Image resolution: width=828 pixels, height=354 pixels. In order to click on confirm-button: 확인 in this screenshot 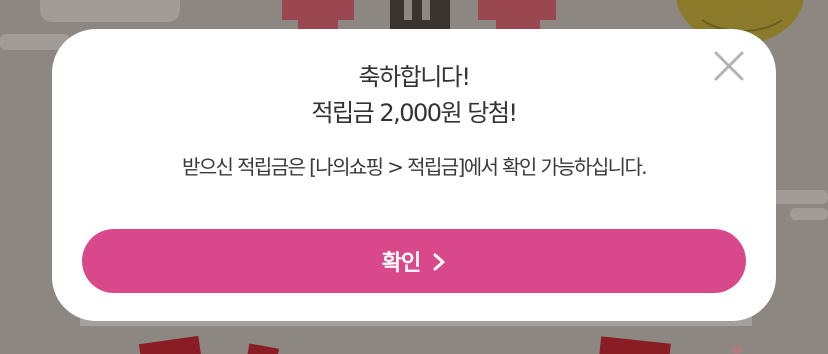, I will do `click(414, 261)`.